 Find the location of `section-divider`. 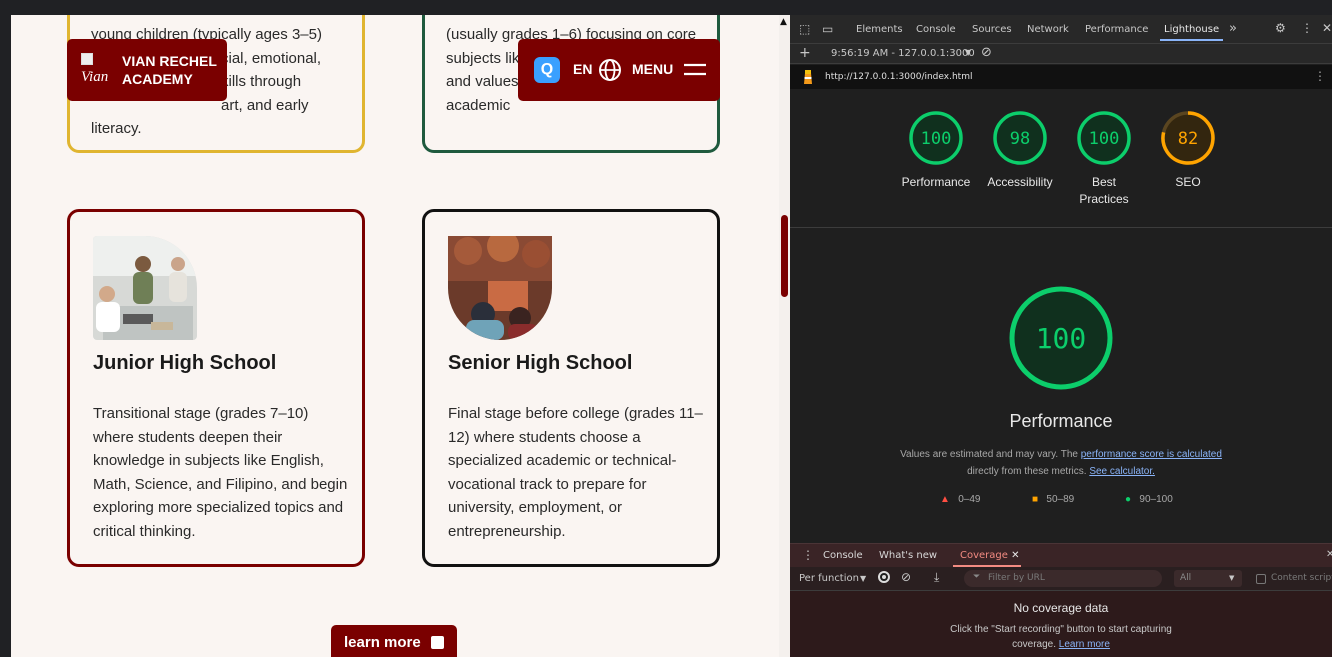

section-divider is located at coordinates (1061, 227).